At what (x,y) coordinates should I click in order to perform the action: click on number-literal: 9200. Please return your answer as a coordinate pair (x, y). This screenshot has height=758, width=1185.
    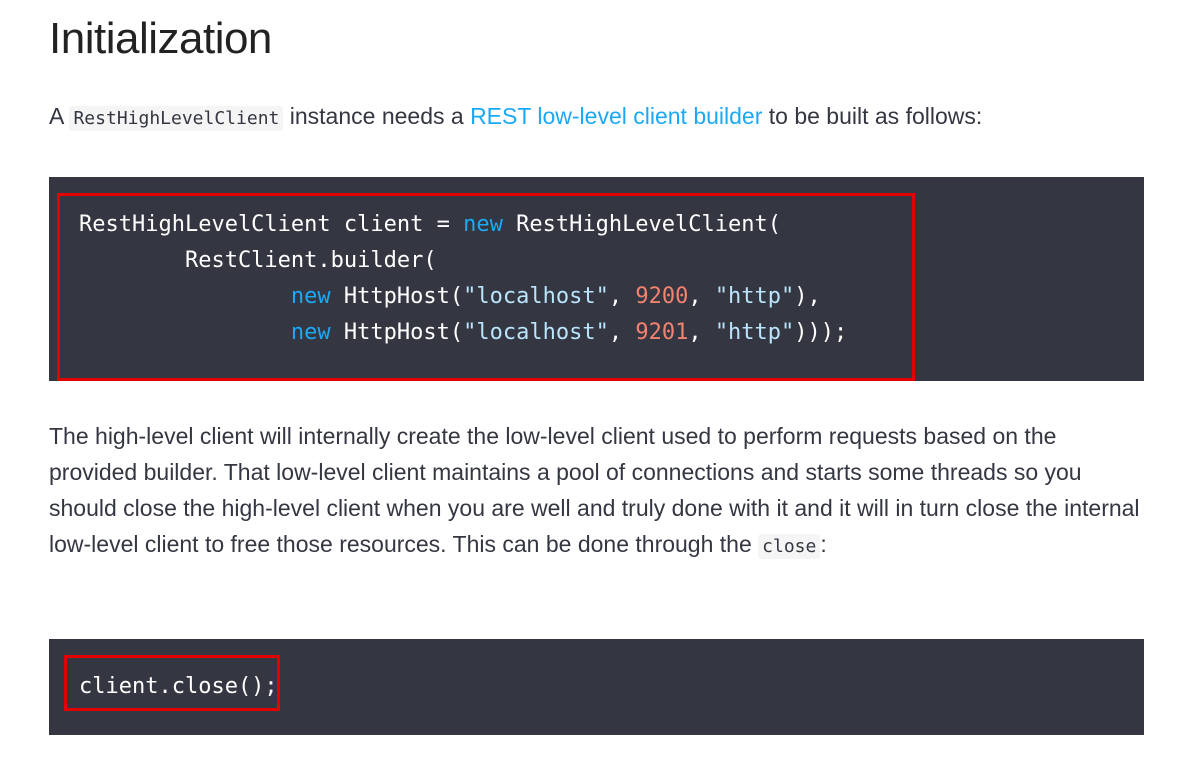
    Looking at the image, I should click on (662, 296).